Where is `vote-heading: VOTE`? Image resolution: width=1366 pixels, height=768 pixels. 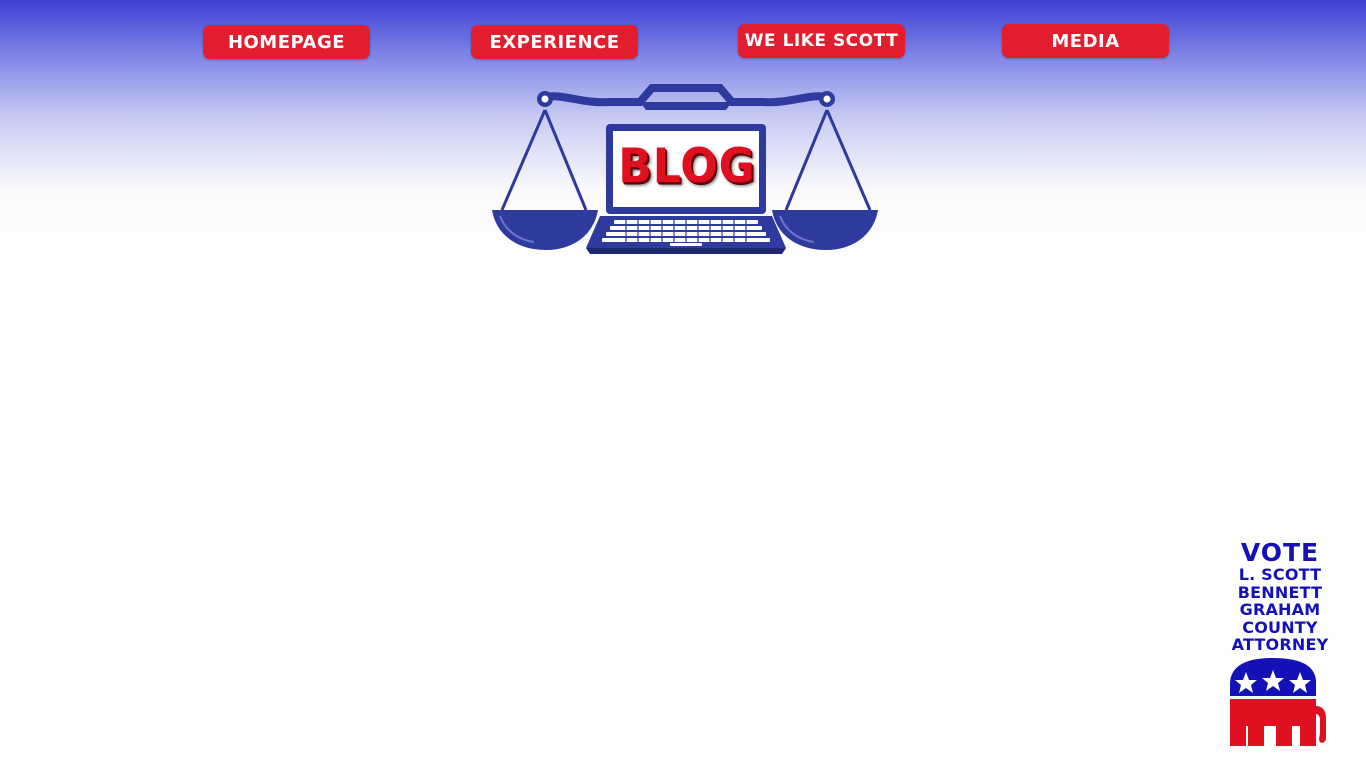 vote-heading: VOTE is located at coordinates (1280, 552).